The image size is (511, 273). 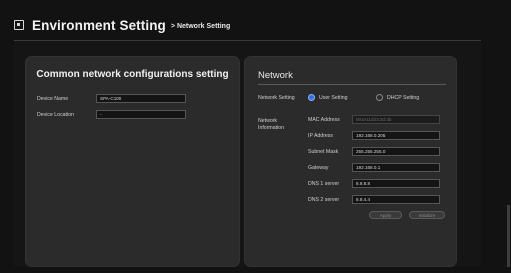 I want to click on dns2-input: 8.8.4.4, so click(x=396, y=199).